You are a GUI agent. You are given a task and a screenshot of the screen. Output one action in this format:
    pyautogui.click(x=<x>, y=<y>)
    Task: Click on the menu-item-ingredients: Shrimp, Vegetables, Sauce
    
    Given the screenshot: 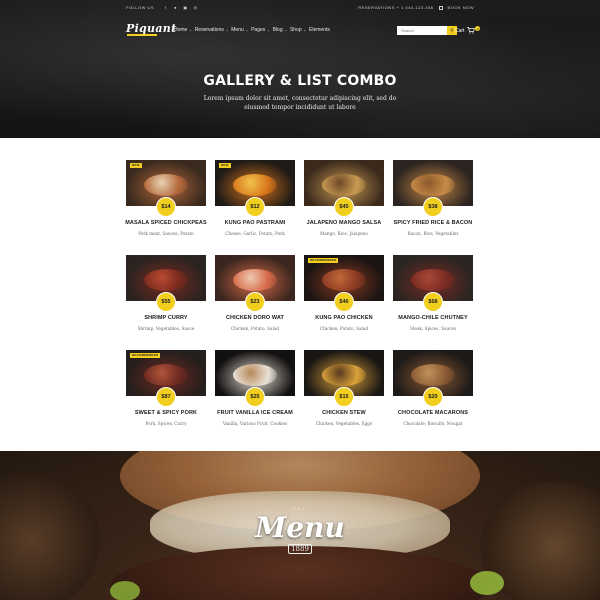 What is the action you would take?
    pyautogui.click(x=166, y=328)
    